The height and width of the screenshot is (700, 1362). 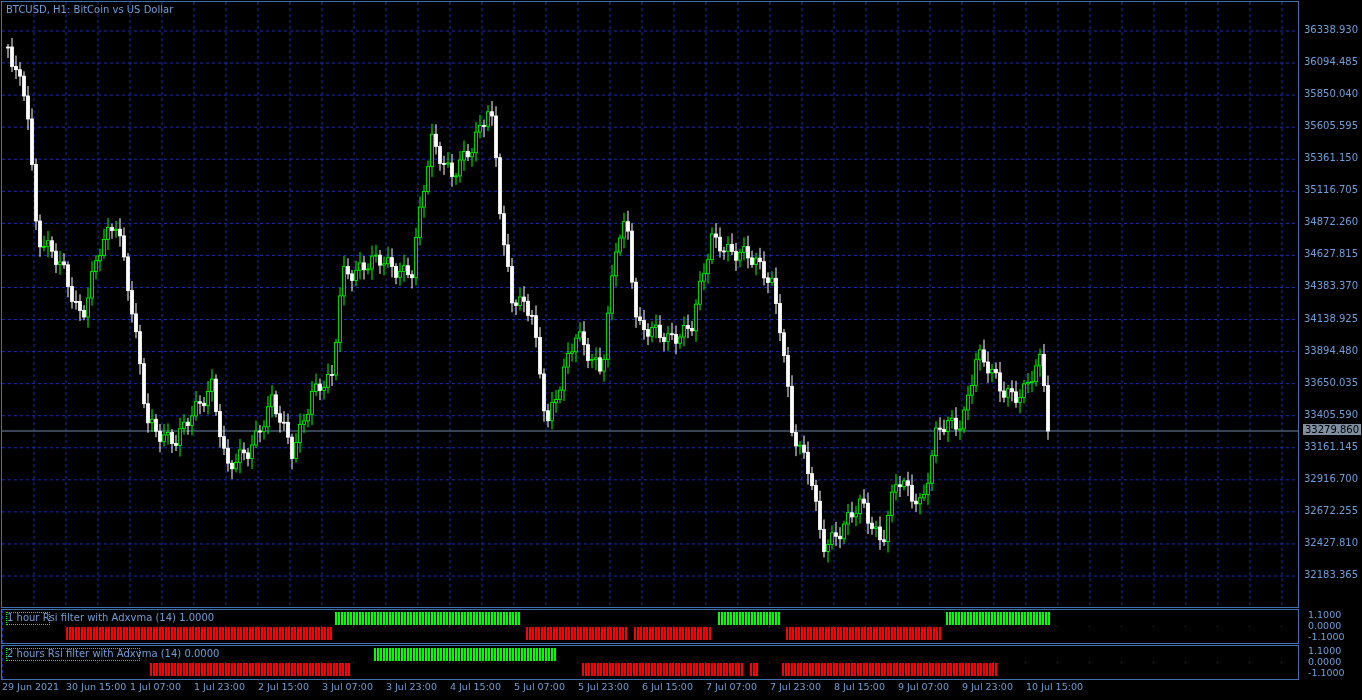 What do you see at coordinates (1332, 429) in the screenshot?
I see `current-price-label: 33279.860` at bounding box center [1332, 429].